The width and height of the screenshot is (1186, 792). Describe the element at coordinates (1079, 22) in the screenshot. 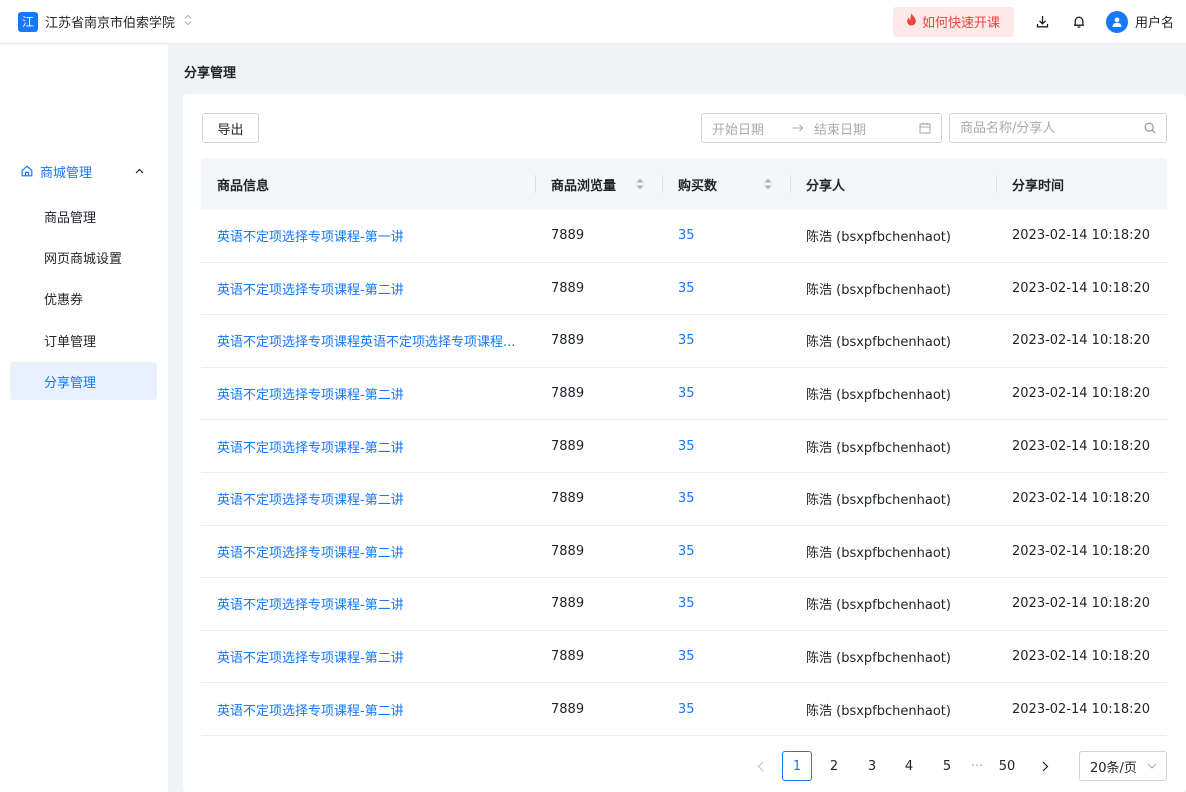

I see `bell-icon` at that location.